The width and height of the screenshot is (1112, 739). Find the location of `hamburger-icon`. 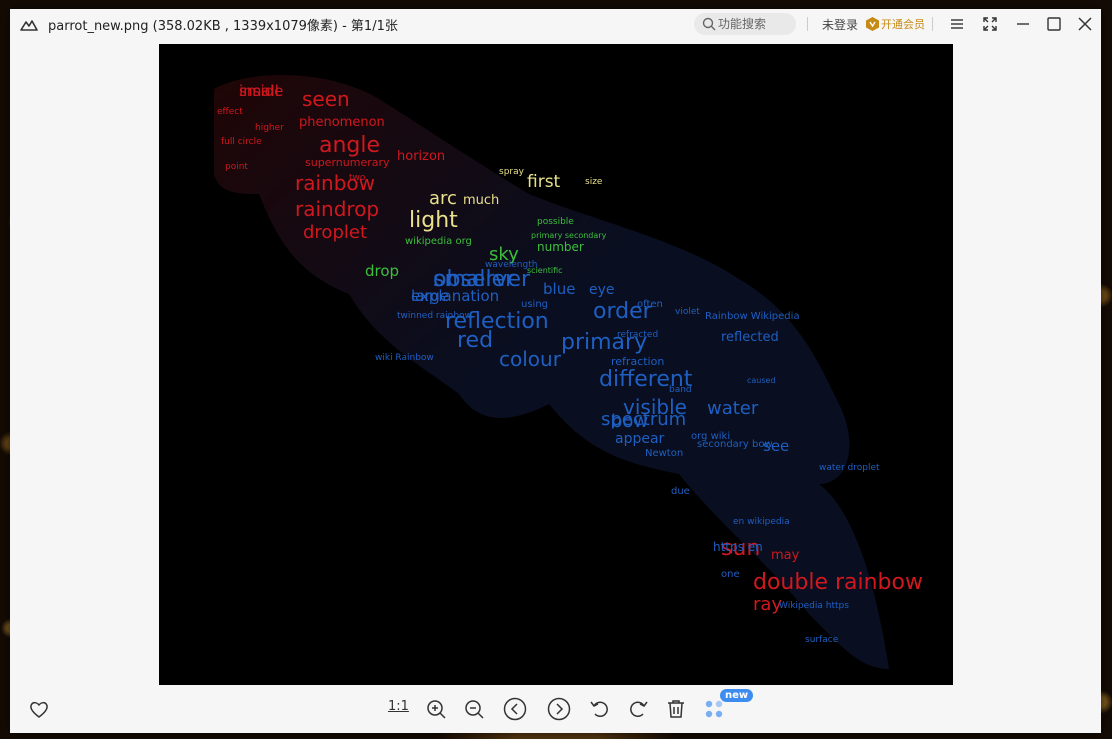

hamburger-icon is located at coordinates (957, 24).